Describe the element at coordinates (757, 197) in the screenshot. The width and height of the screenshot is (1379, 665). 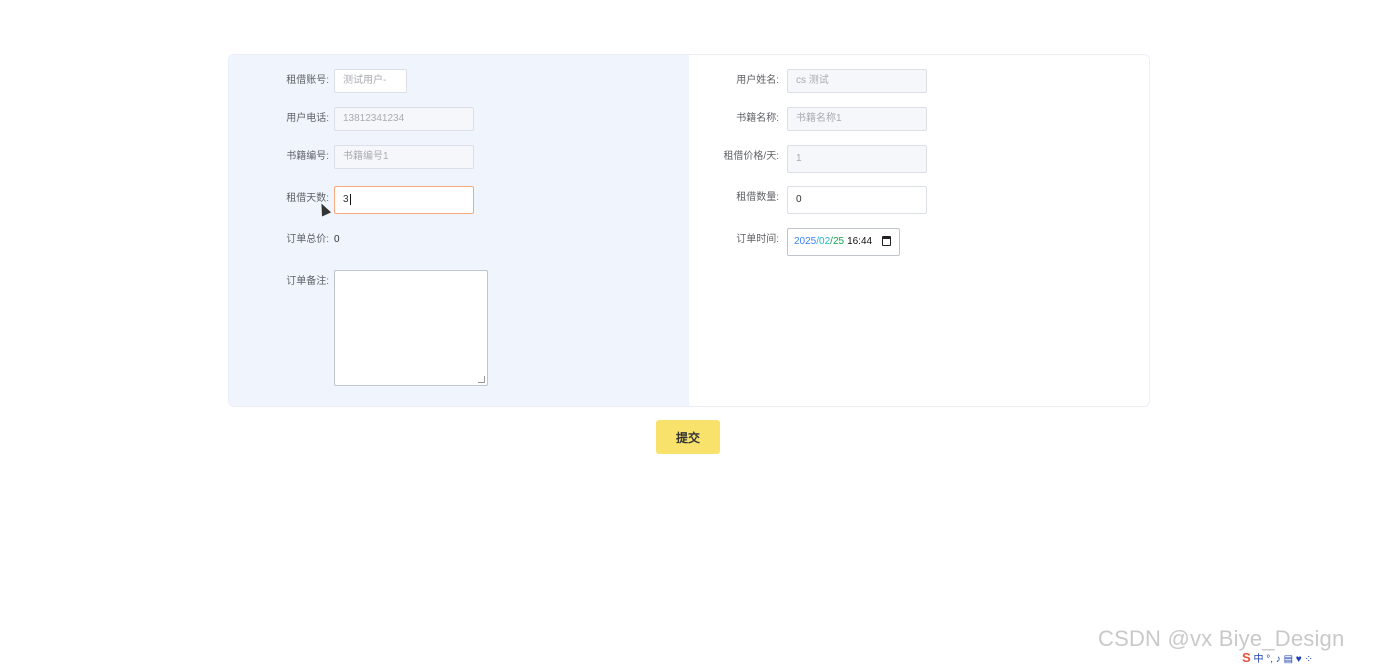
I see `quantity-label: 租借数量:` at that location.